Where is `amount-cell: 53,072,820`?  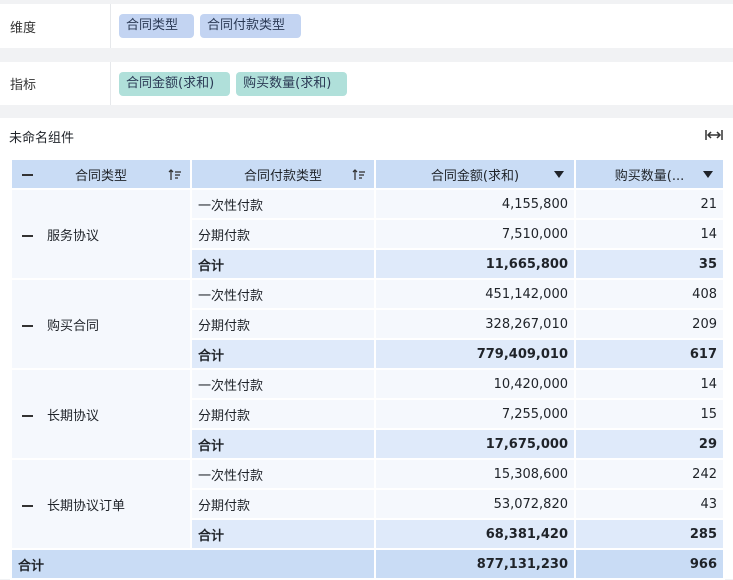 amount-cell: 53,072,820 is located at coordinates (475, 504).